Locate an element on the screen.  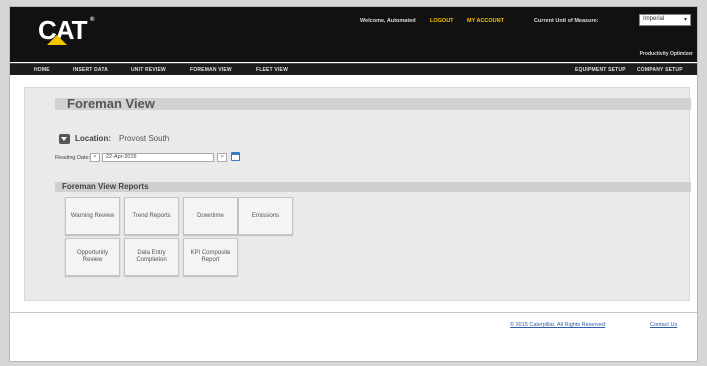
location-label: Location: is located at coordinates (93, 138).